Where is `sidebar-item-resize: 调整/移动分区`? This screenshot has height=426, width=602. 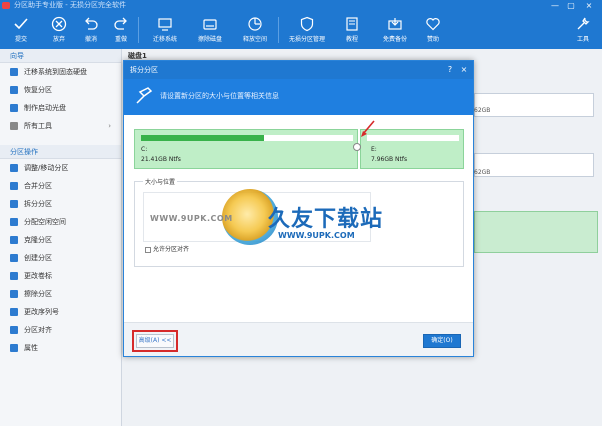 sidebar-item-resize: 调整/移动分区 is located at coordinates (60, 168).